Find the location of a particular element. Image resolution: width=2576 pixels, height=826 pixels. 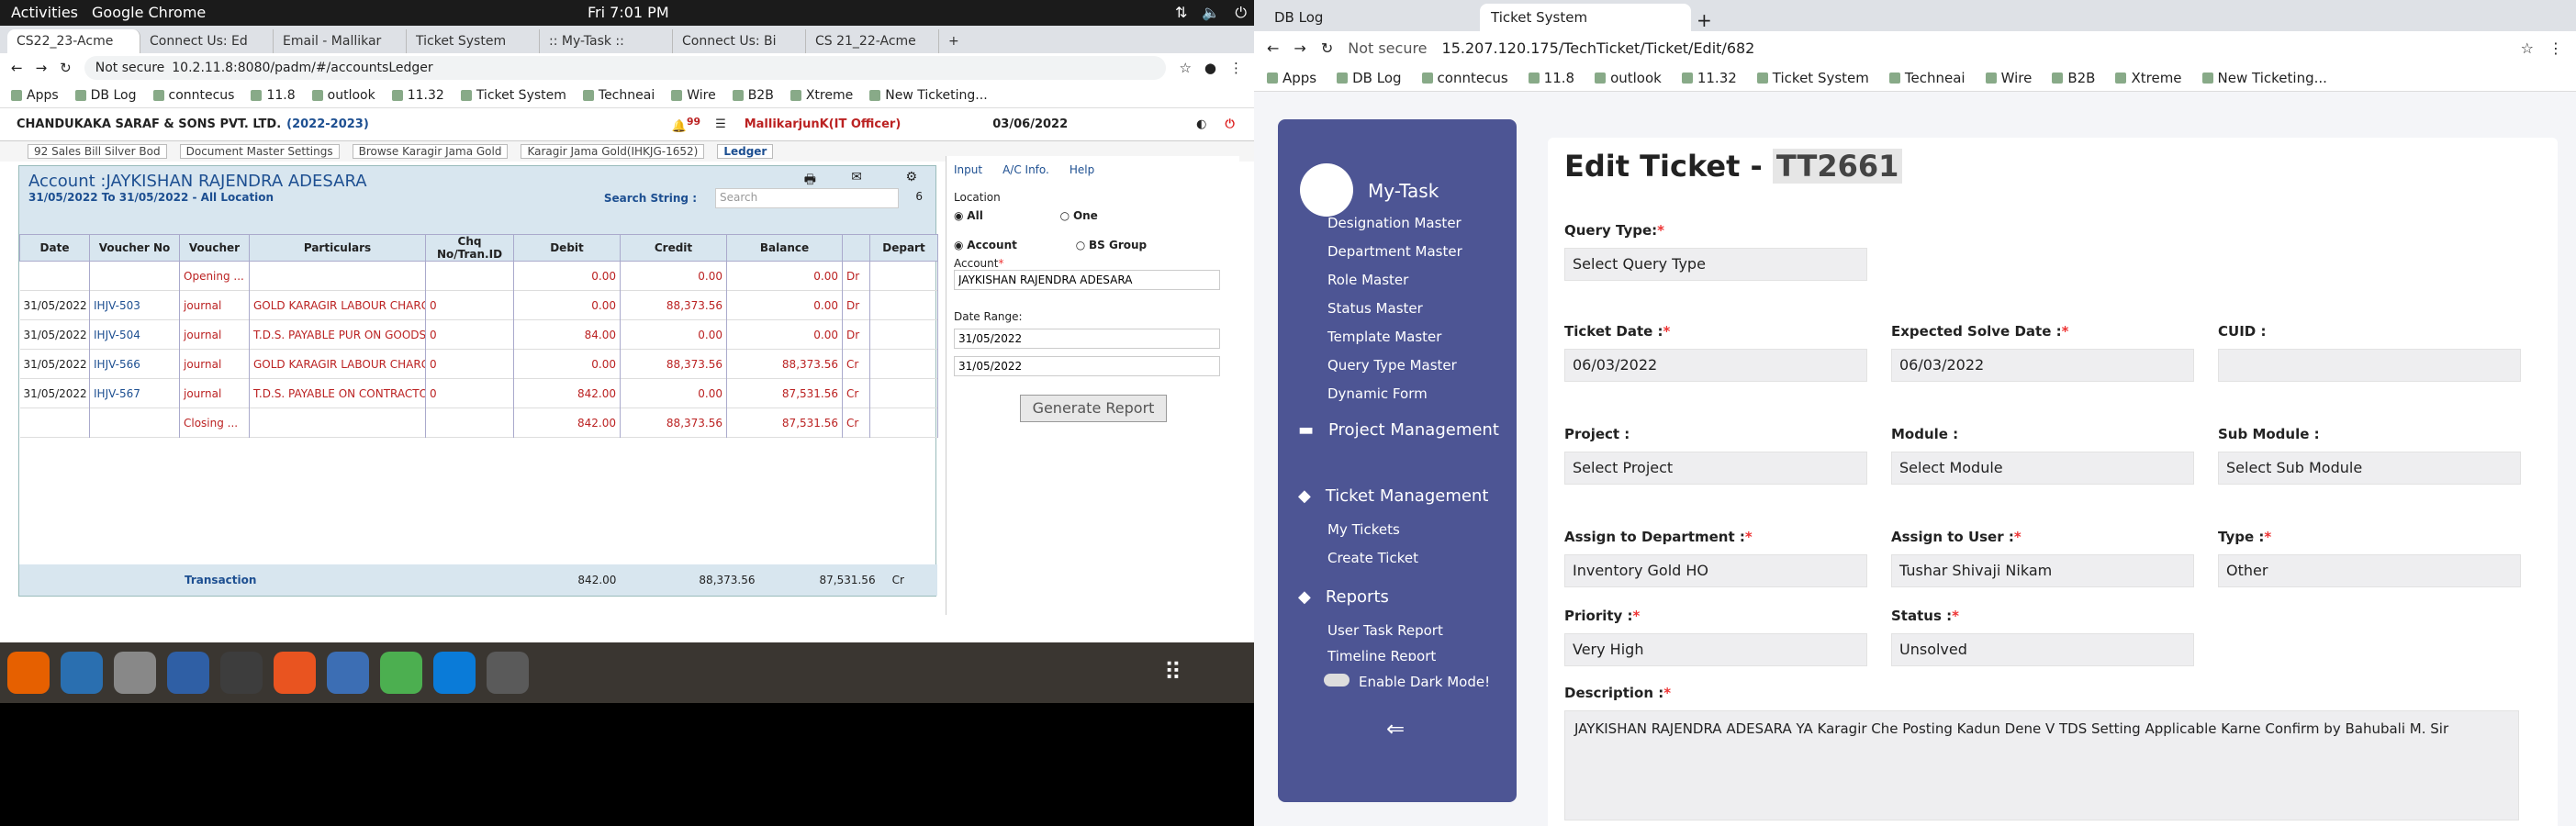

back-icon: ← is located at coordinates (1273, 48).